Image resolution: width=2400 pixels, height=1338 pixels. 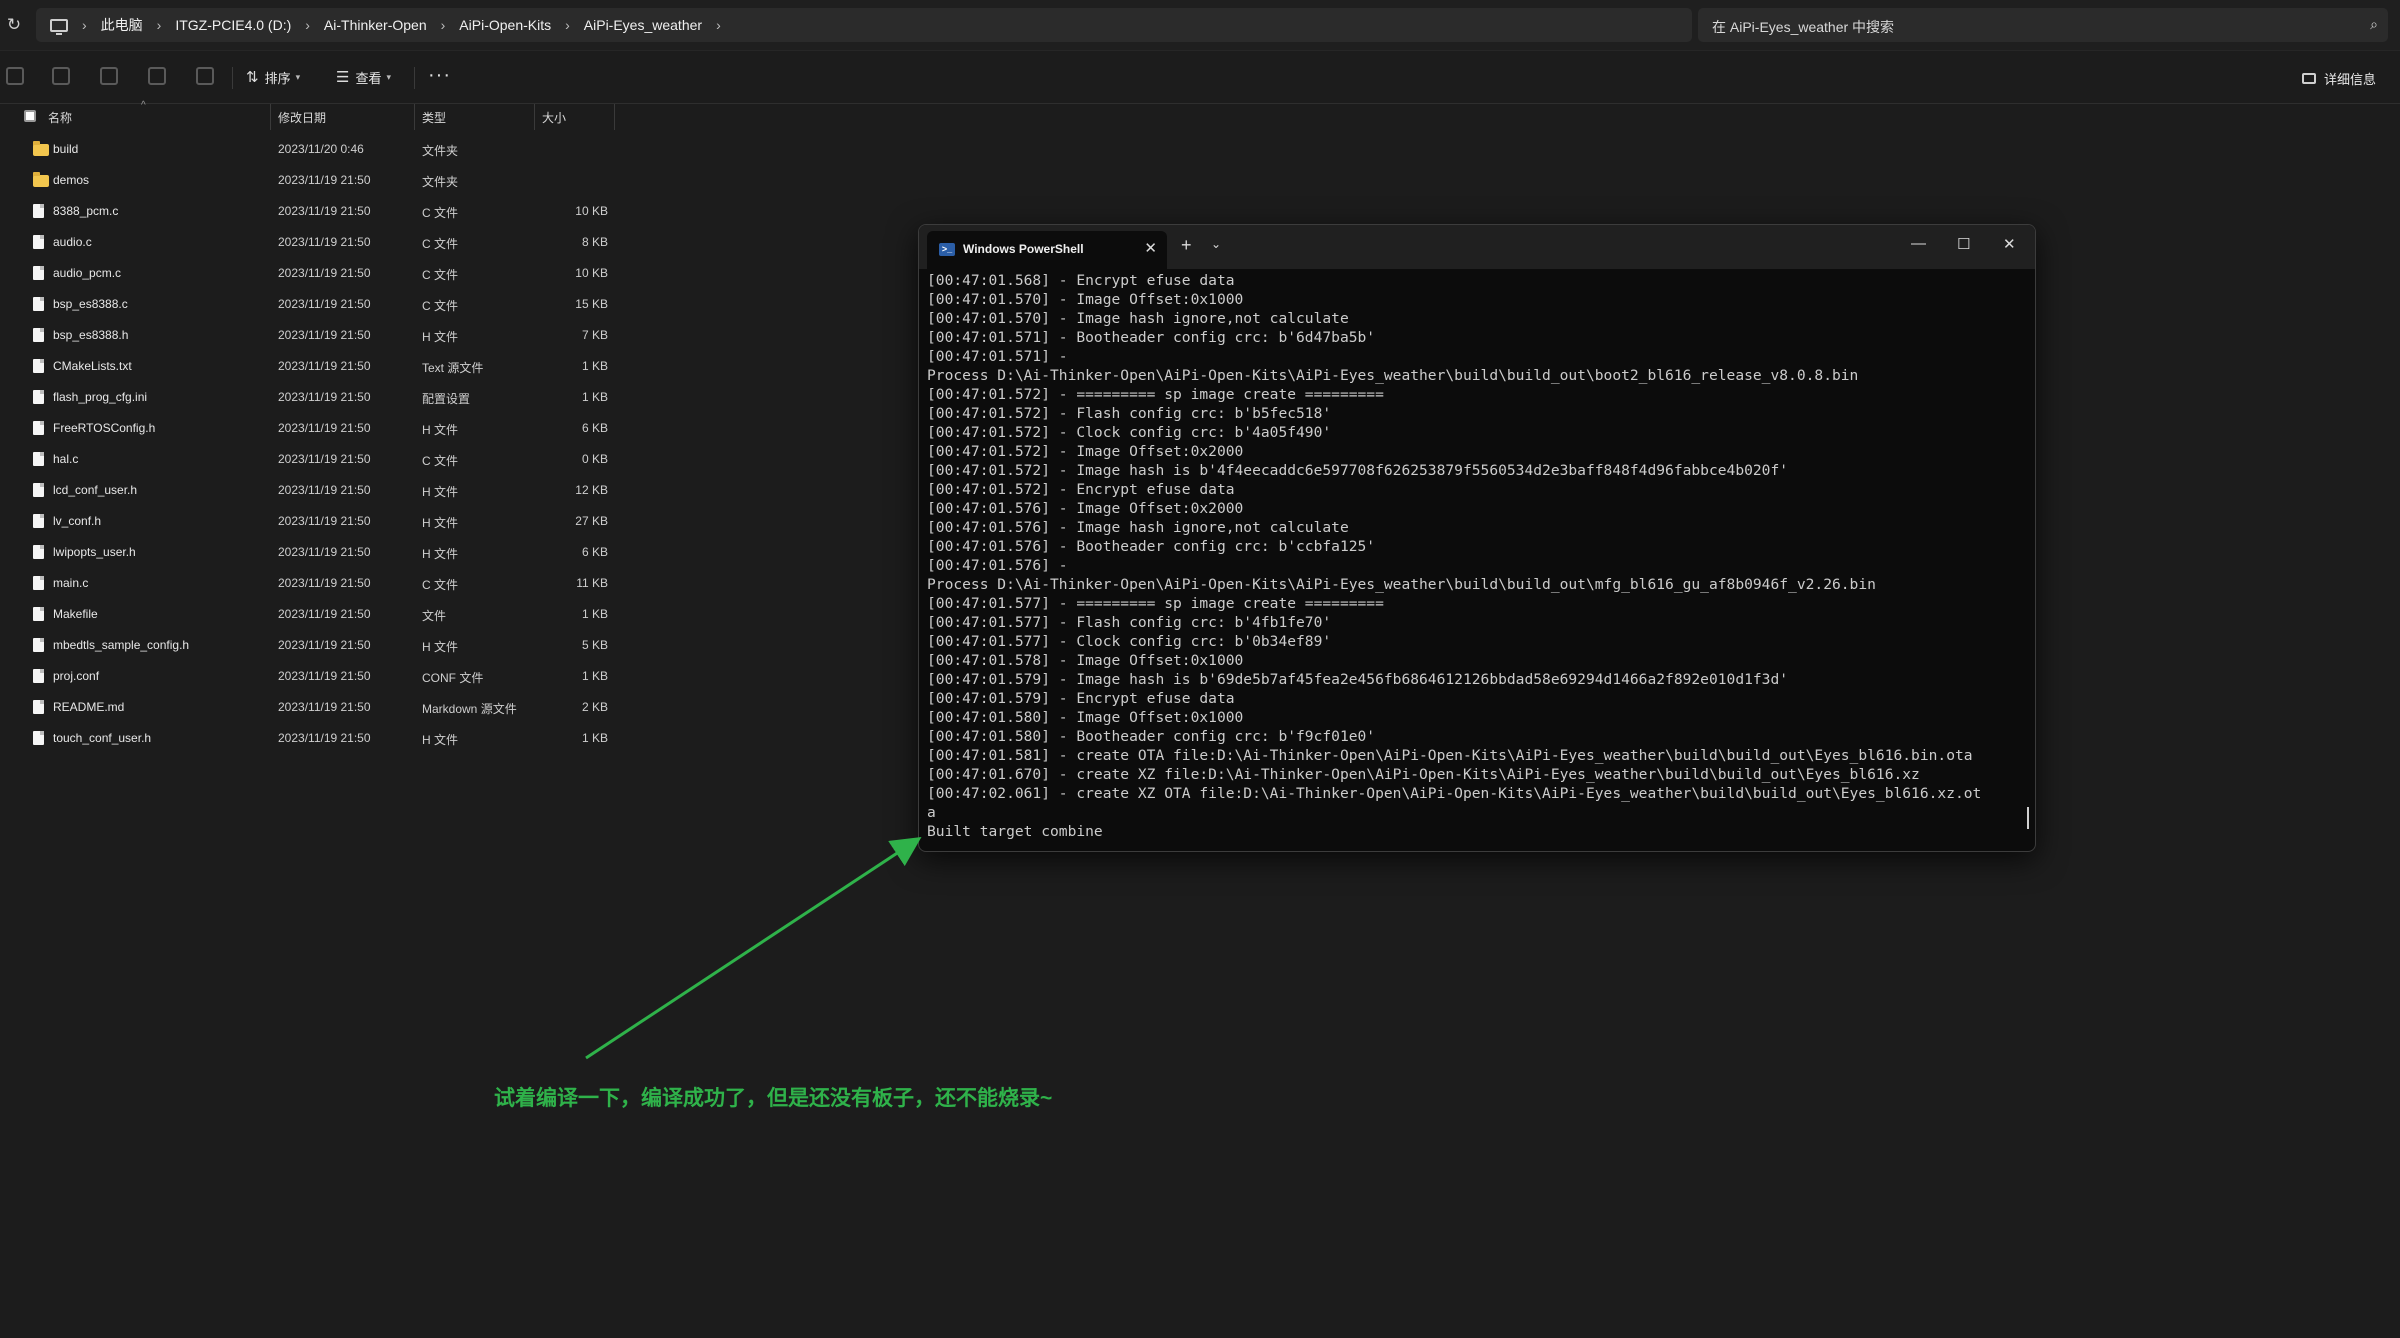 What do you see at coordinates (773, 1098) in the screenshot?
I see `annotation-text: 试着编译一下，编译成功了，但是还没有板子，还不能烧录~` at bounding box center [773, 1098].